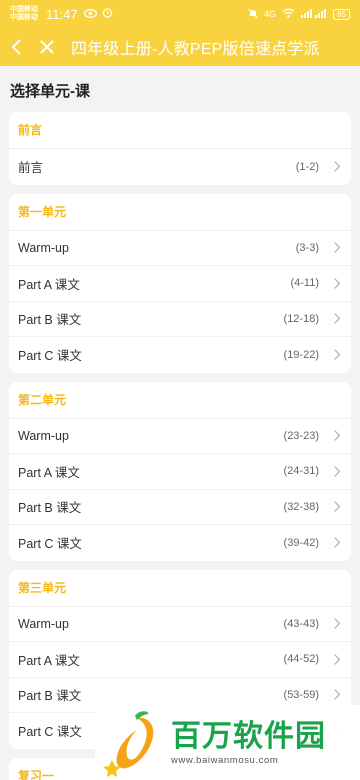  Describe the element at coordinates (107, 14) in the screenshot. I see `alarm-icon` at that location.